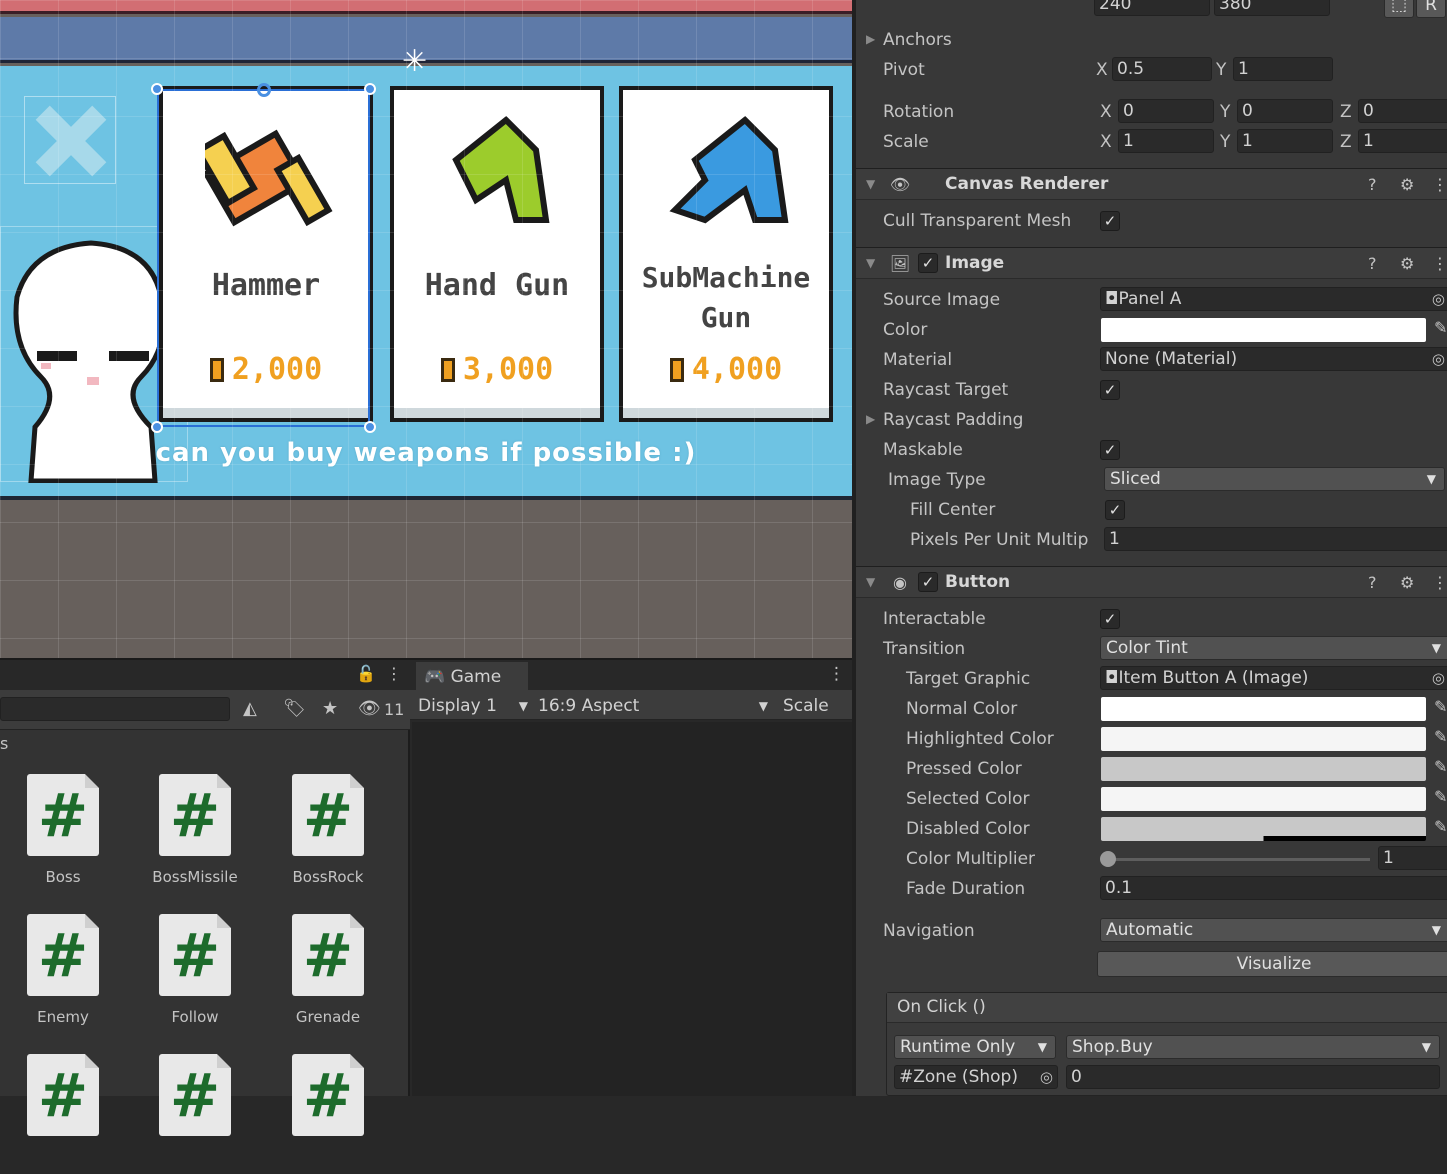 The width and height of the screenshot is (1447, 1174). I want to click on navigation-dropdown: Automatic ▼, so click(1273, 930).